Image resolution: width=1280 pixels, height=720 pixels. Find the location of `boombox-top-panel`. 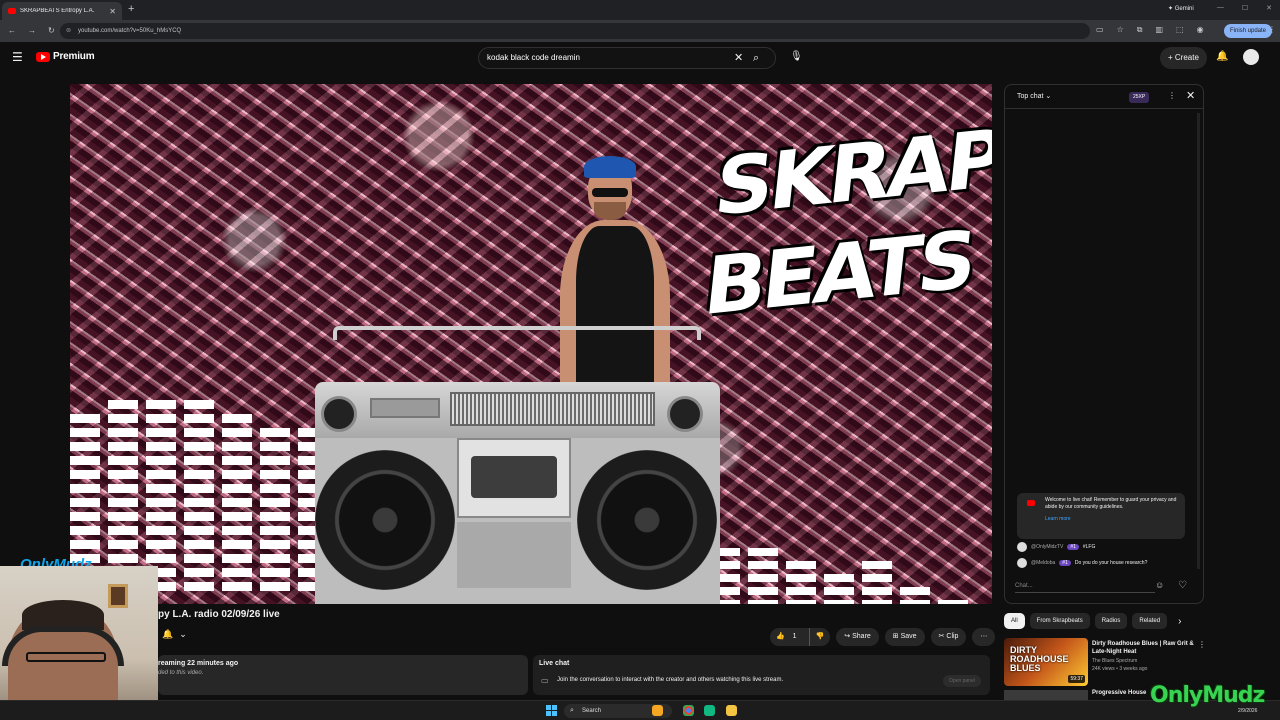

boombox-top-panel is located at coordinates (517, 410).